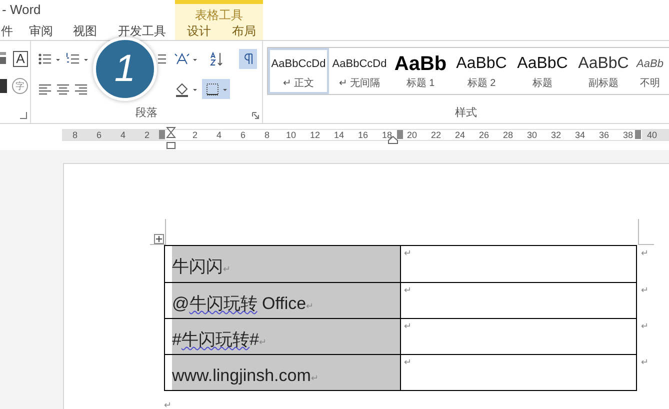 This screenshot has height=409, width=669. I want to click on character-border-button: A, so click(20, 59).